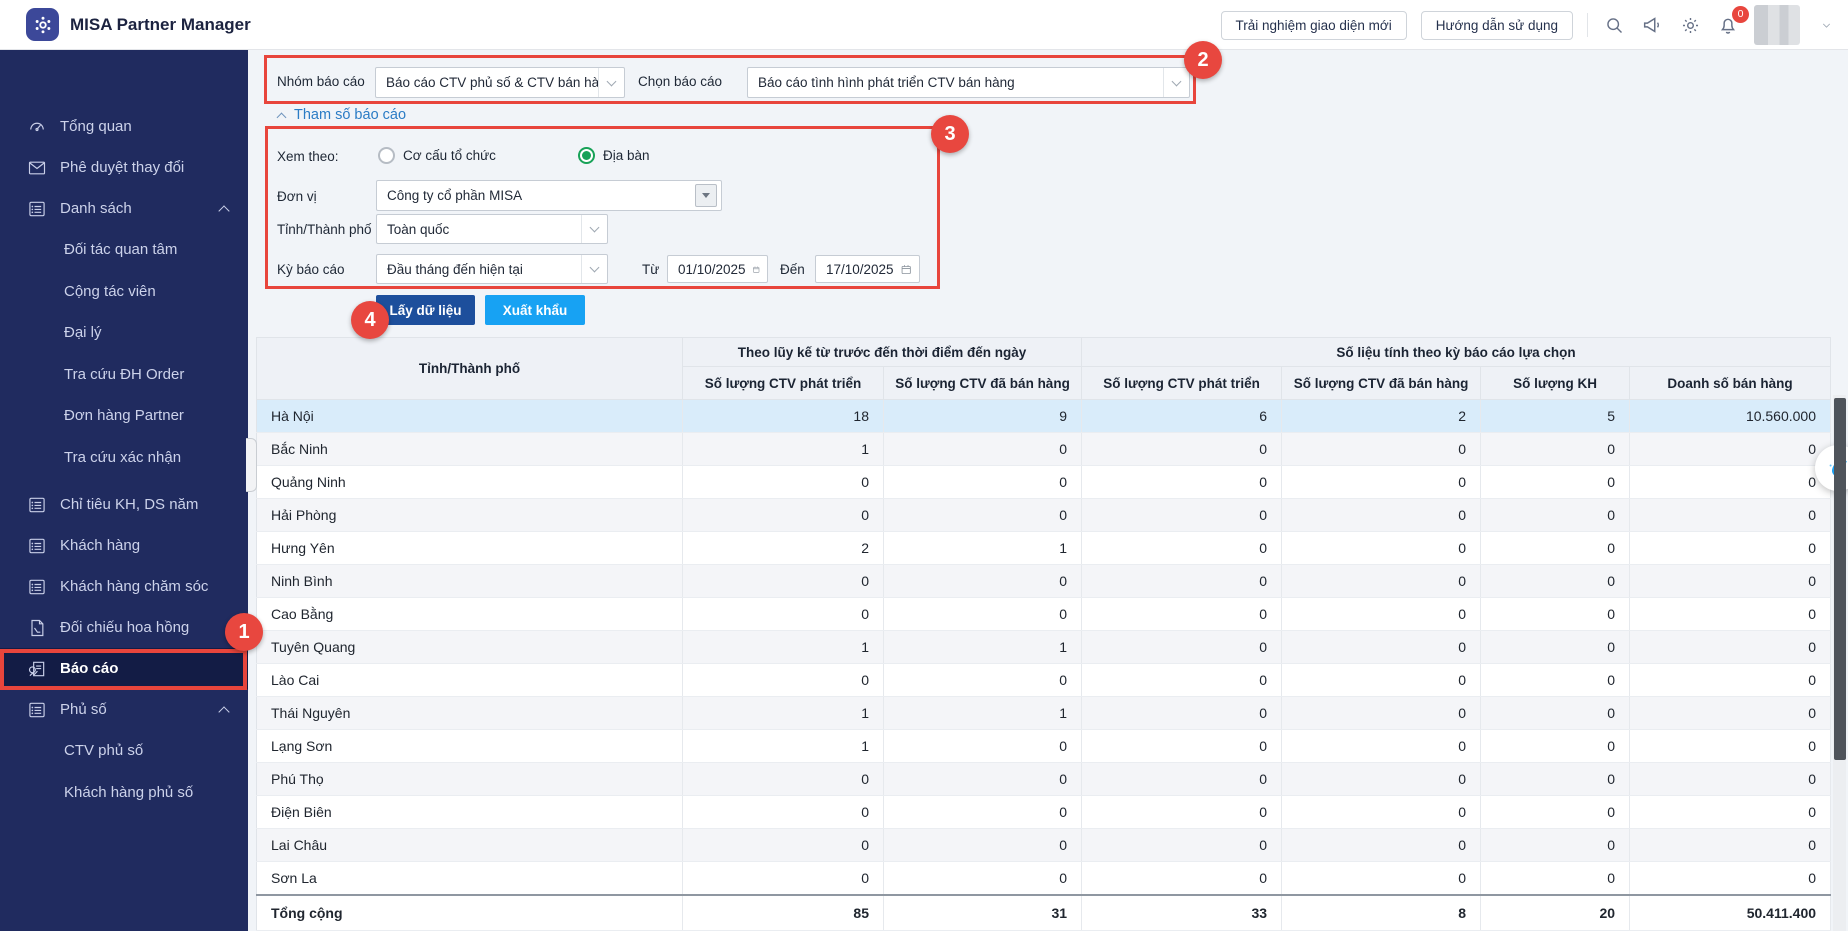 This screenshot has height=931, width=1848. Describe the element at coordinates (1044, 878) in the screenshot. I see `table-row-14: Sơn La 0 0 0 0 0 0` at that location.